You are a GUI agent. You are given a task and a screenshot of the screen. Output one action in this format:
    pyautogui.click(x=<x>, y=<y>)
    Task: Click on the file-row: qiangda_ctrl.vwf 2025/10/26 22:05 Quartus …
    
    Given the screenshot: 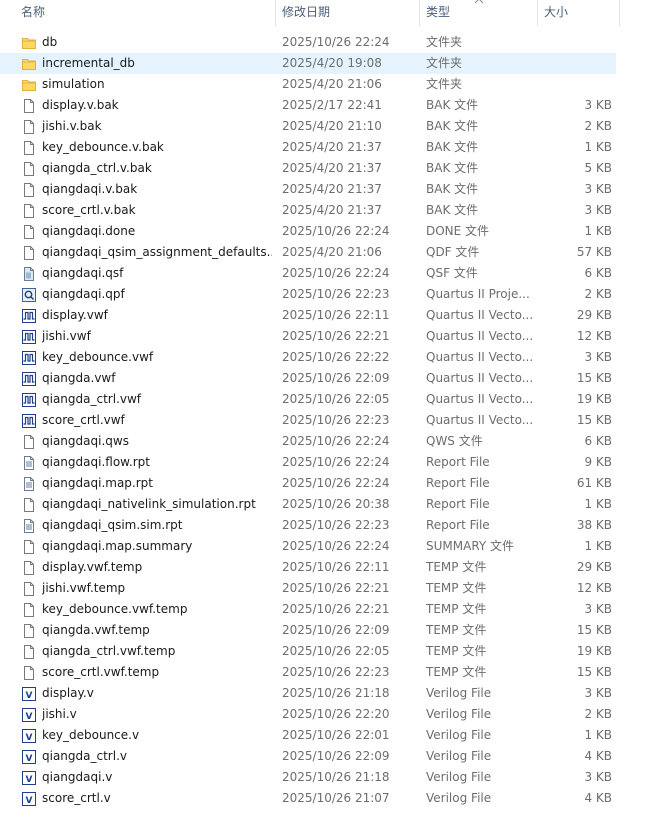 What is the action you would take?
    pyautogui.click(x=308, y=399)
    